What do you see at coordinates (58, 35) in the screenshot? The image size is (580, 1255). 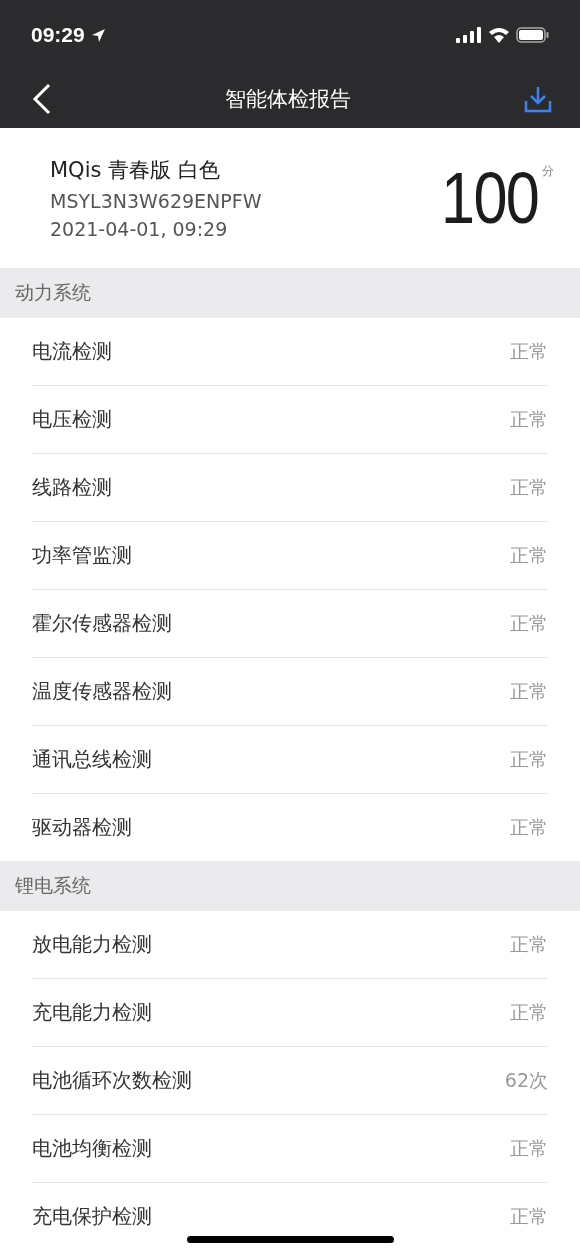 I see `status-time: 09:29` at bounding box center [58, 35].